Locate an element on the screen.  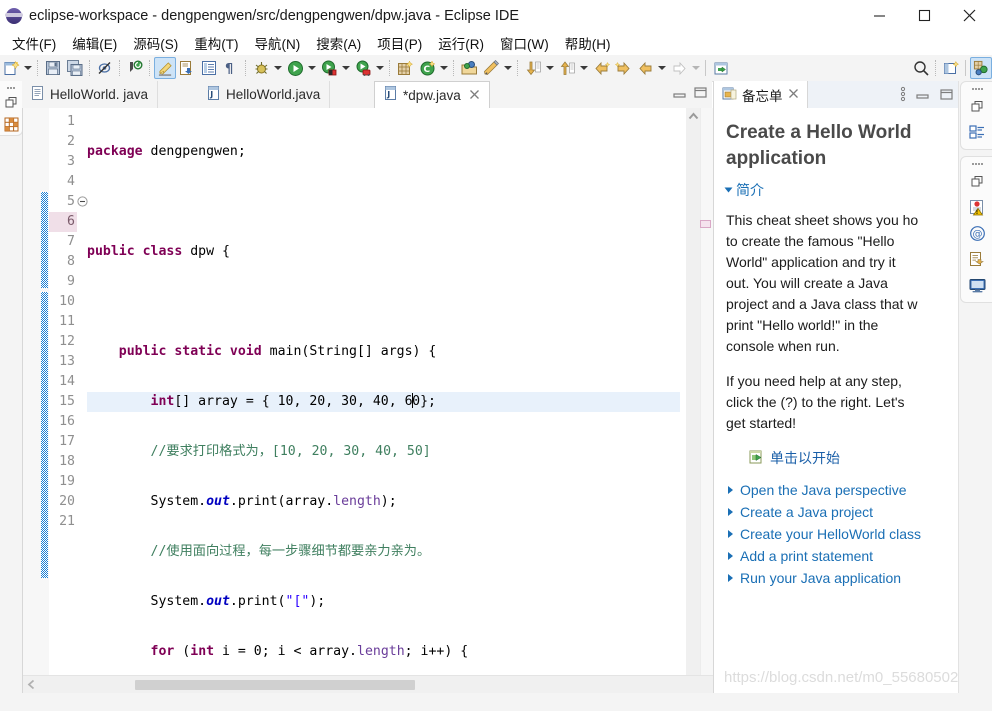
new-wizard-icon is located at coordinates (11, 68).